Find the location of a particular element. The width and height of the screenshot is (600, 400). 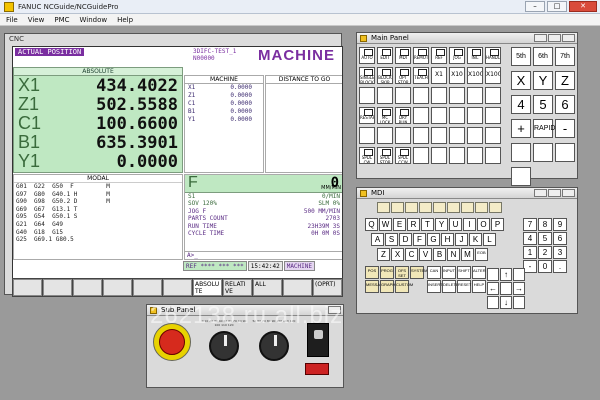

axis-key: 7th is located at coordinates (565, 56).